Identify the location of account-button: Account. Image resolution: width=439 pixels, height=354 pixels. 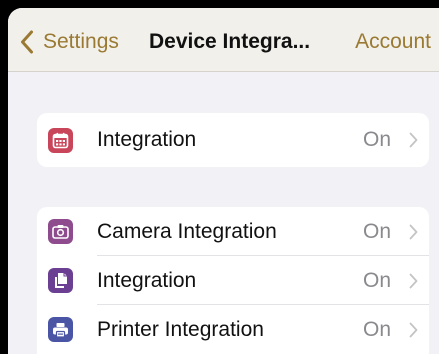
(393, 42).